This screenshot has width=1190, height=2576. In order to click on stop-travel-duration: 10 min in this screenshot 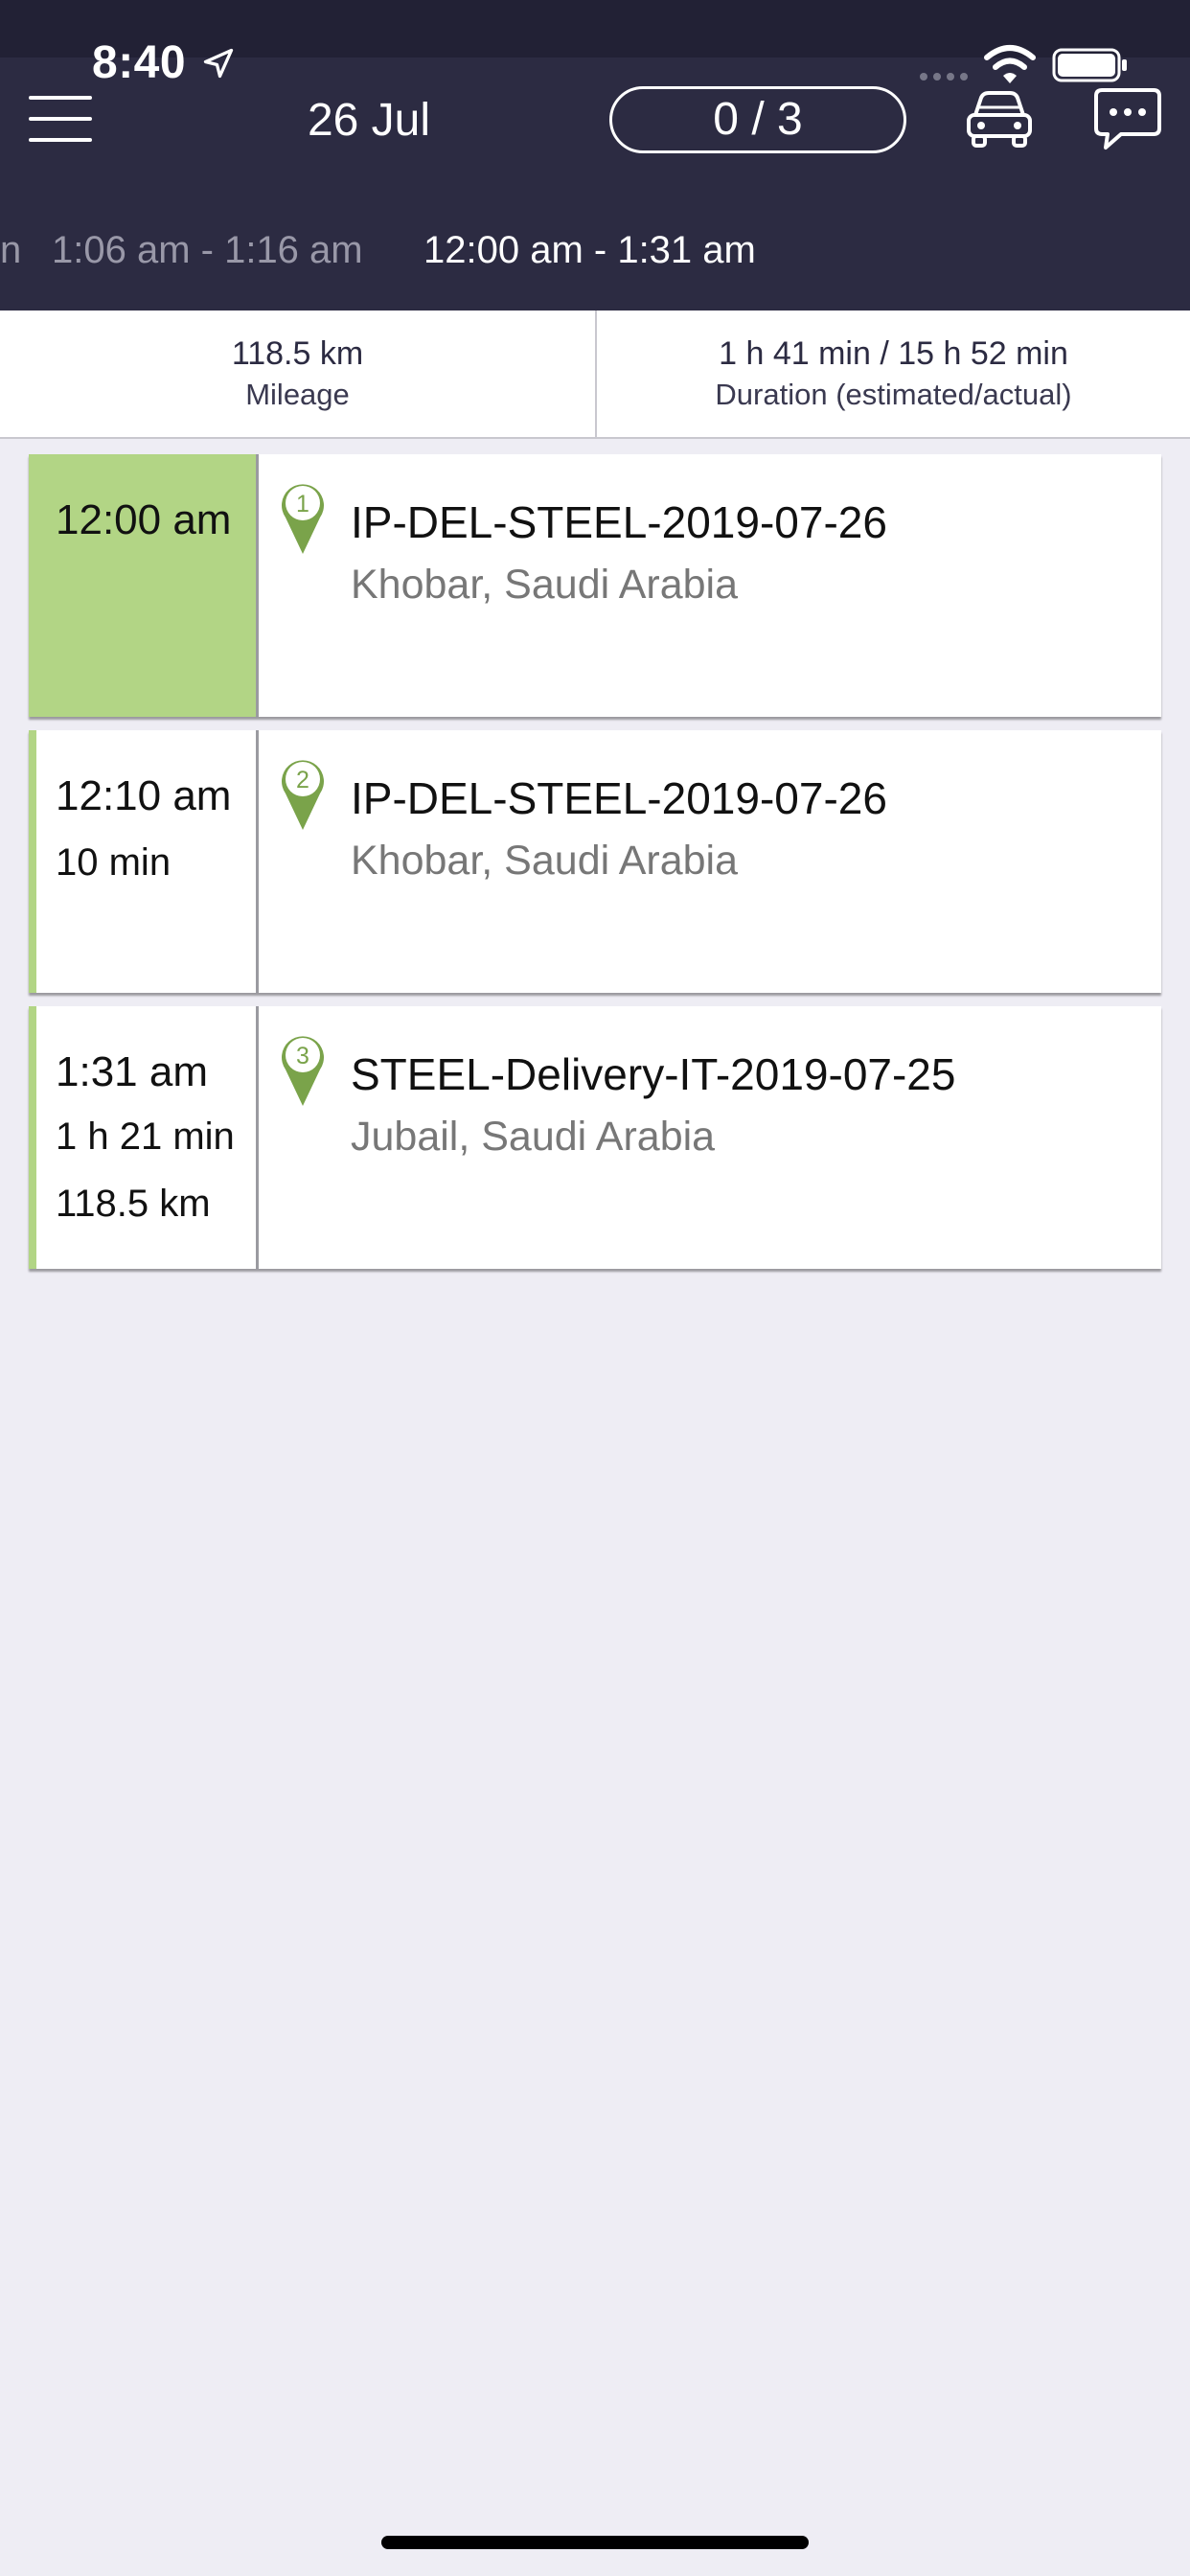, I will do `click(114, 862)`.